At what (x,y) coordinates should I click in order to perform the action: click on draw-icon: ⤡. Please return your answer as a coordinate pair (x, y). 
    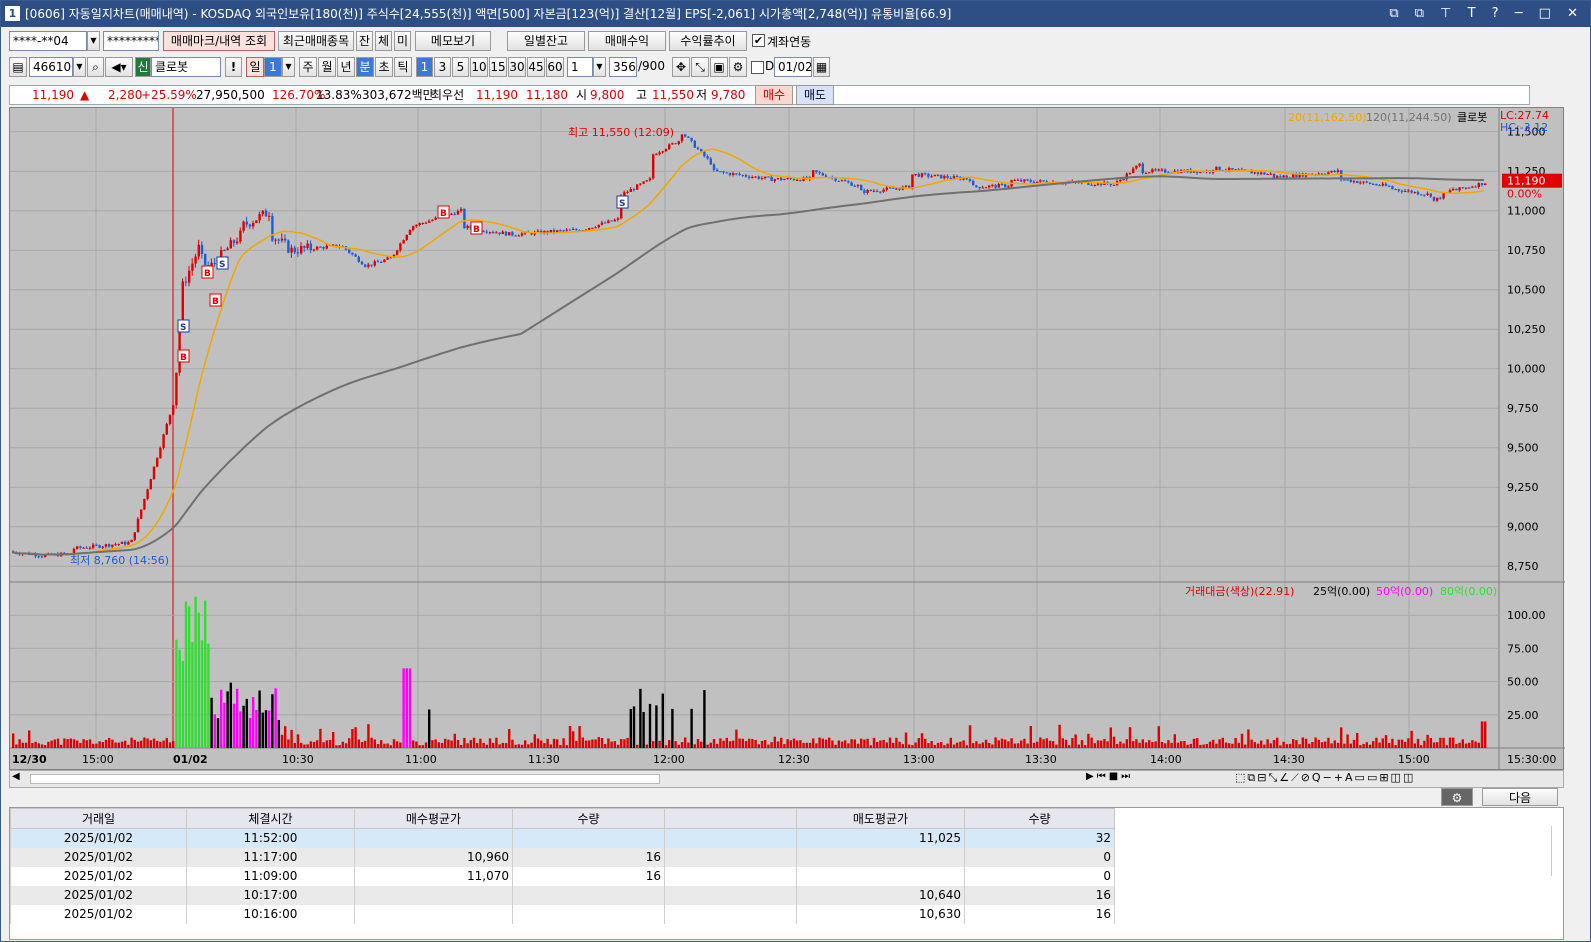
    Looking at the image, I should click on (700, 67).